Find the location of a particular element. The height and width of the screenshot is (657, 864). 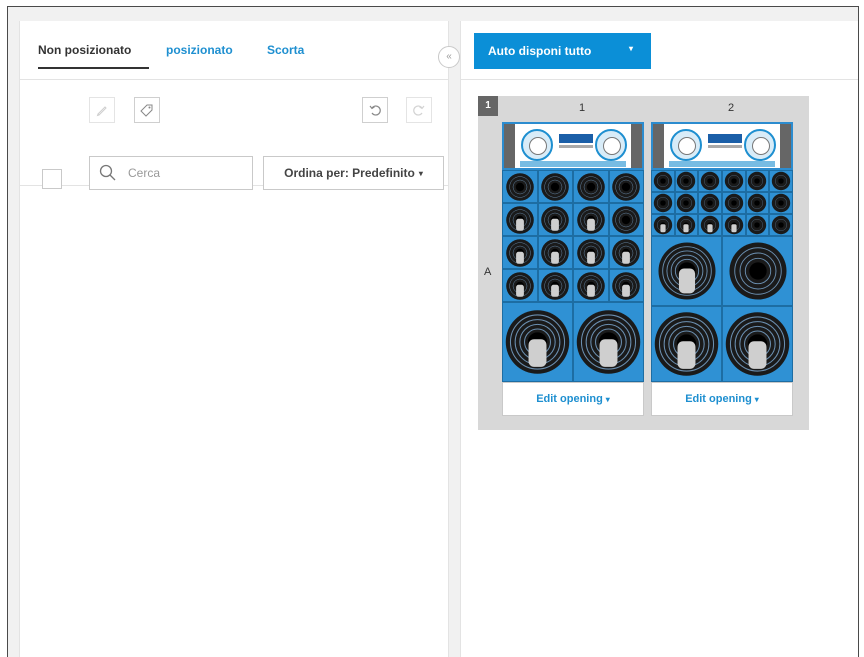

double-chevron-left-icon: « is located at coordinates (449, 56).